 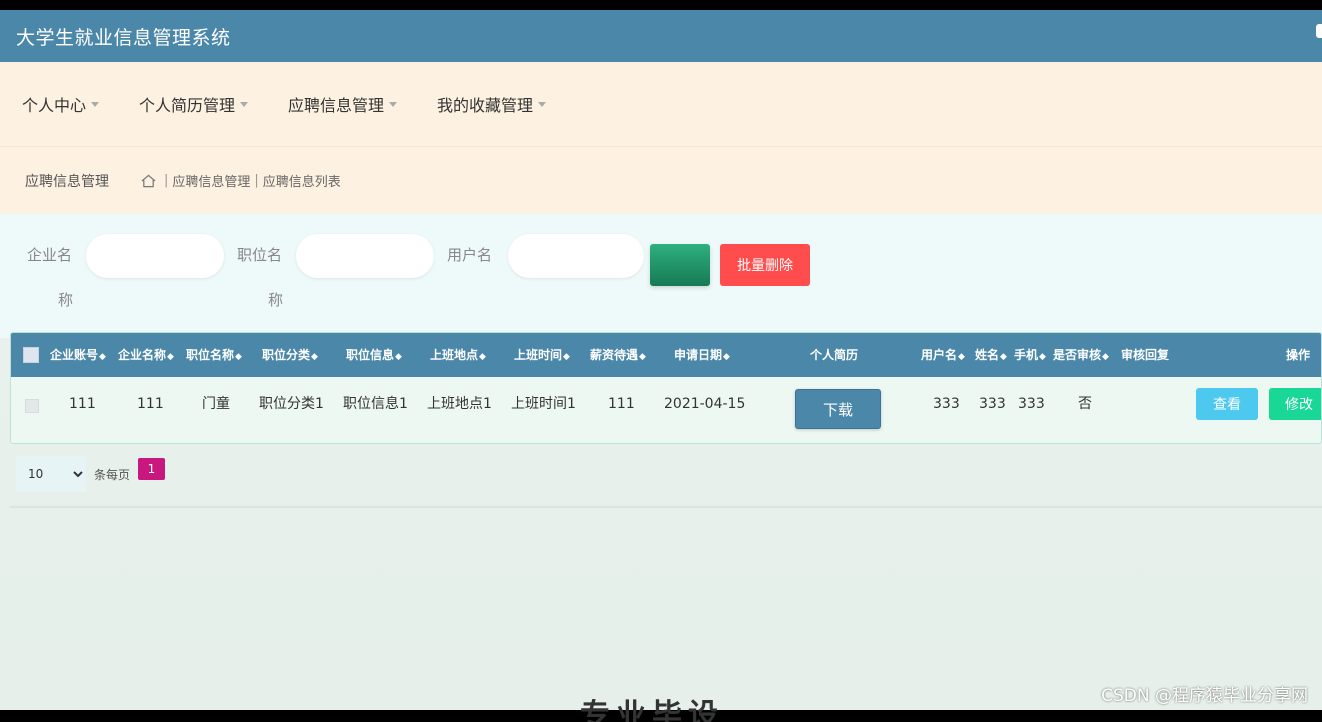 I want to click on row-checkbox, so click(x=32, y=406).